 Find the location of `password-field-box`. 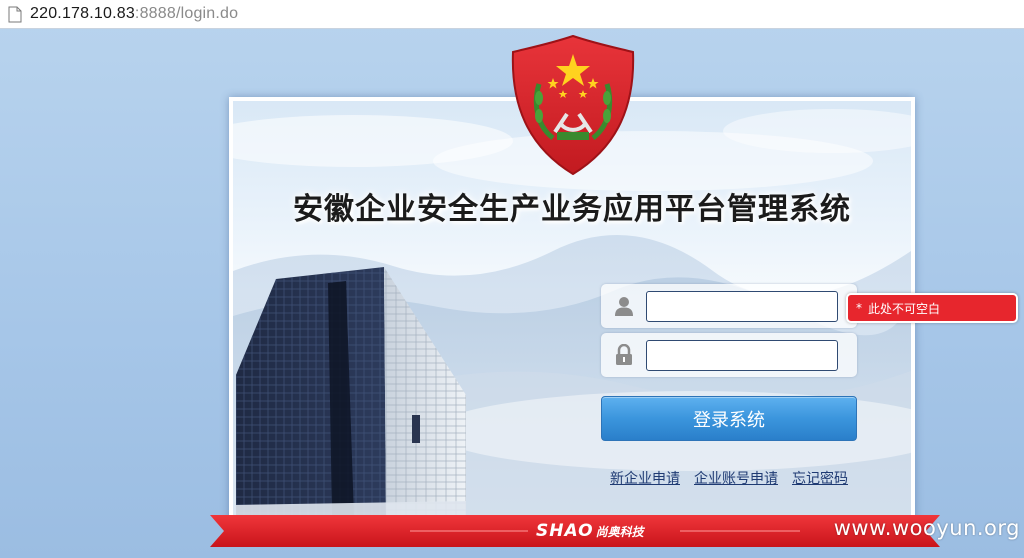

password-field-box is located at coordinates (729, 355).